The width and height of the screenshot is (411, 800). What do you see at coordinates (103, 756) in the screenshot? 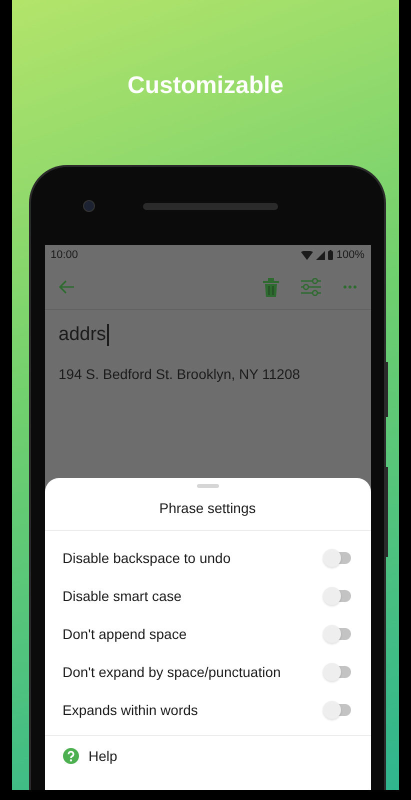
I see `help-link: Help` at bounding box center [103, 756].